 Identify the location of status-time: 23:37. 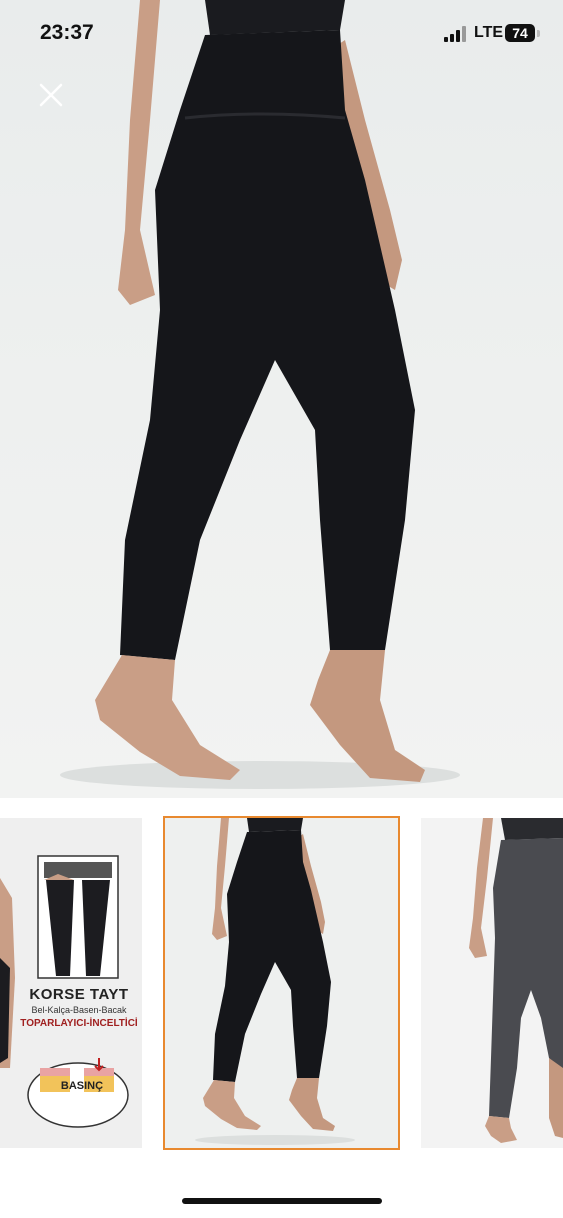
(67, 32).